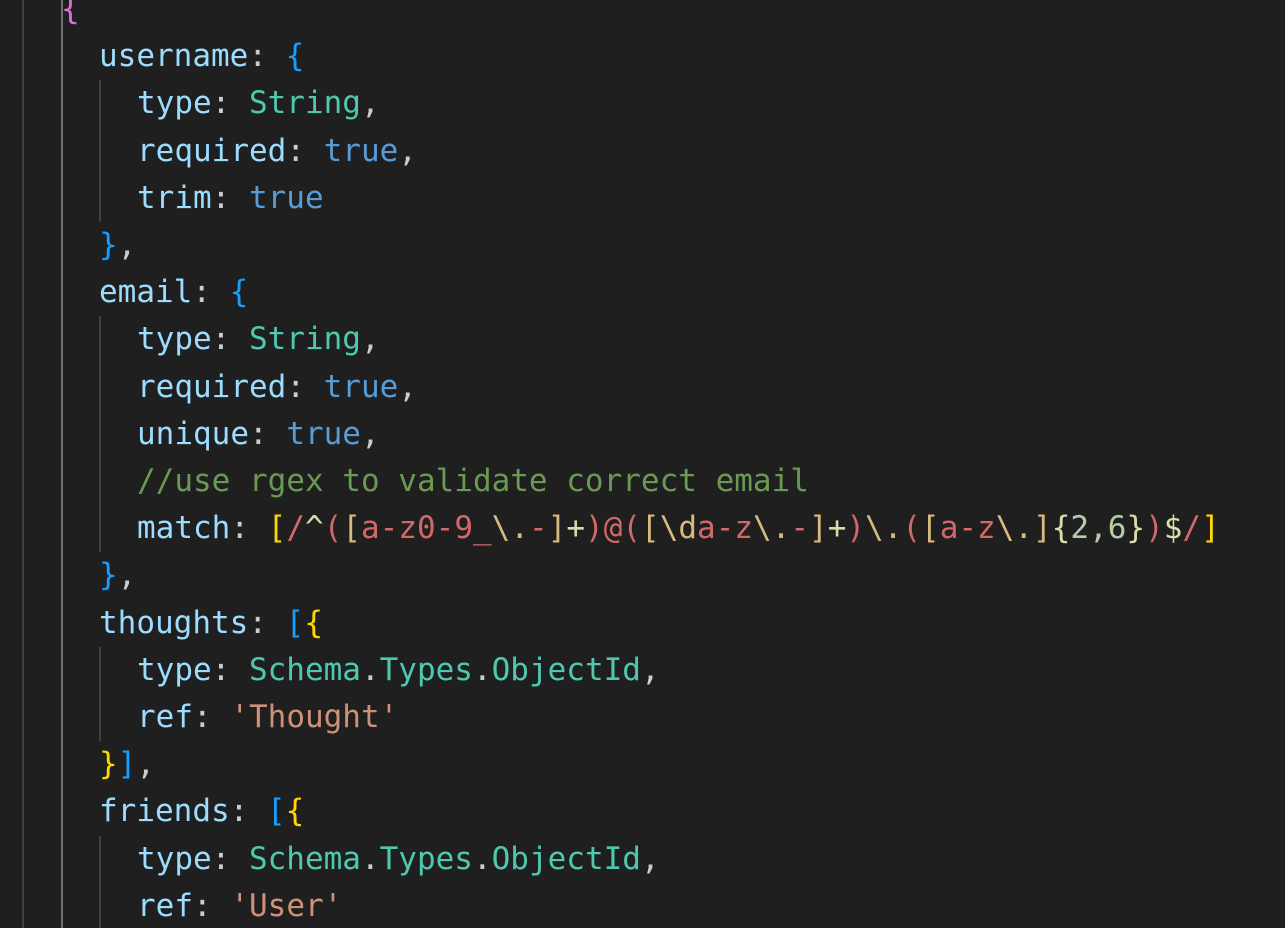  I want to click on code-token: required, so click(212, 150).